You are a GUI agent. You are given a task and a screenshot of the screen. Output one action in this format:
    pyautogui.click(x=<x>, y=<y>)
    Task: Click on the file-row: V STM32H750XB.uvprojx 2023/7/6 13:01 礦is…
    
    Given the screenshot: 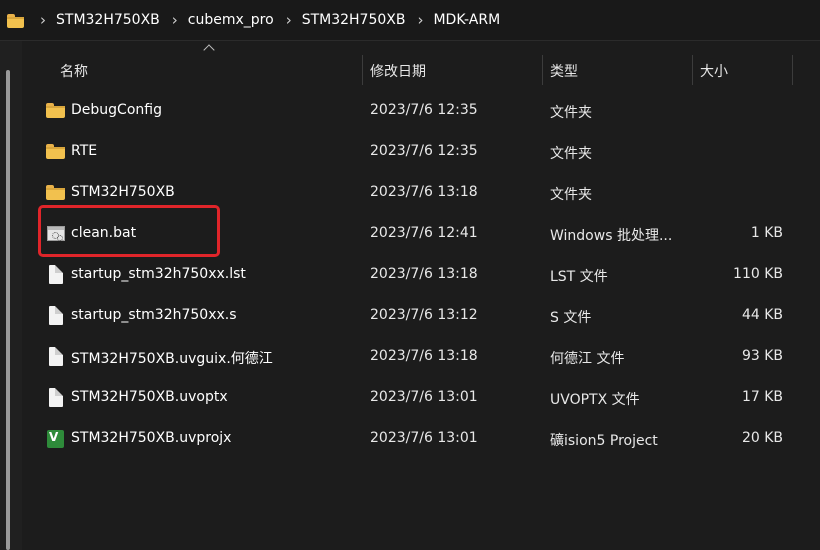 What is the action you would take?
    pyautogui.click(x=421, y=439)
    